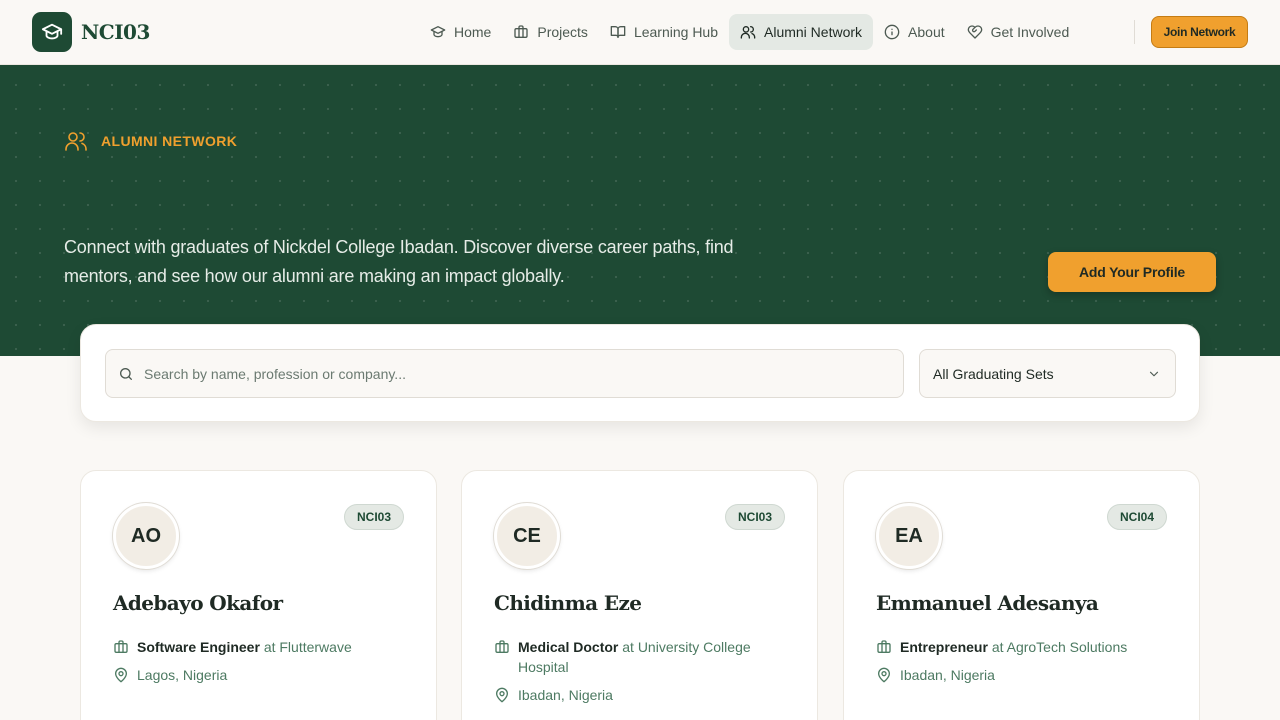 This screenshot has height=720, width=1280. What do you see at coordinates (115, 32) in the screenshot?
I see `brand-name: NCI03` at bounding box center [115, 32].